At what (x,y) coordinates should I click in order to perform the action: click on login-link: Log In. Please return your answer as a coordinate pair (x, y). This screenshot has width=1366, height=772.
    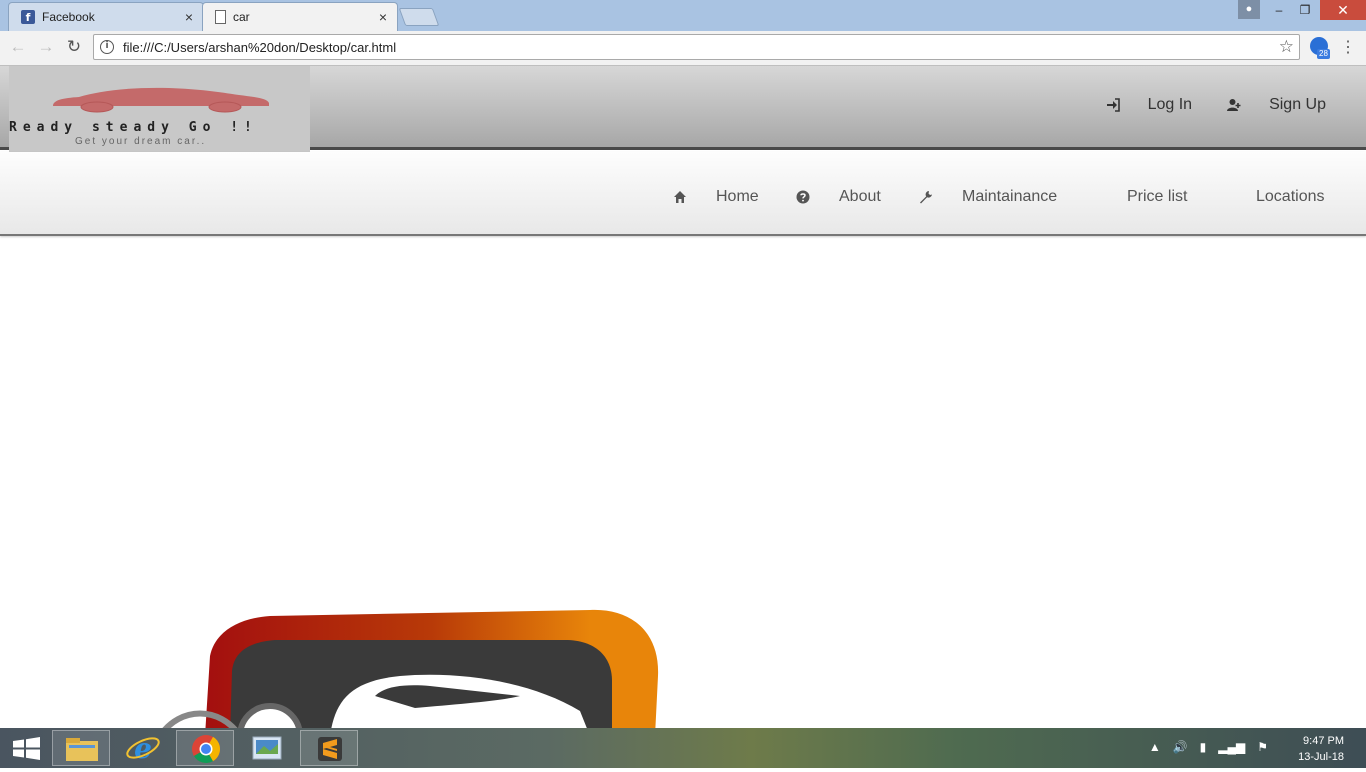
    Looking at the image, I should click on (1149, 105).